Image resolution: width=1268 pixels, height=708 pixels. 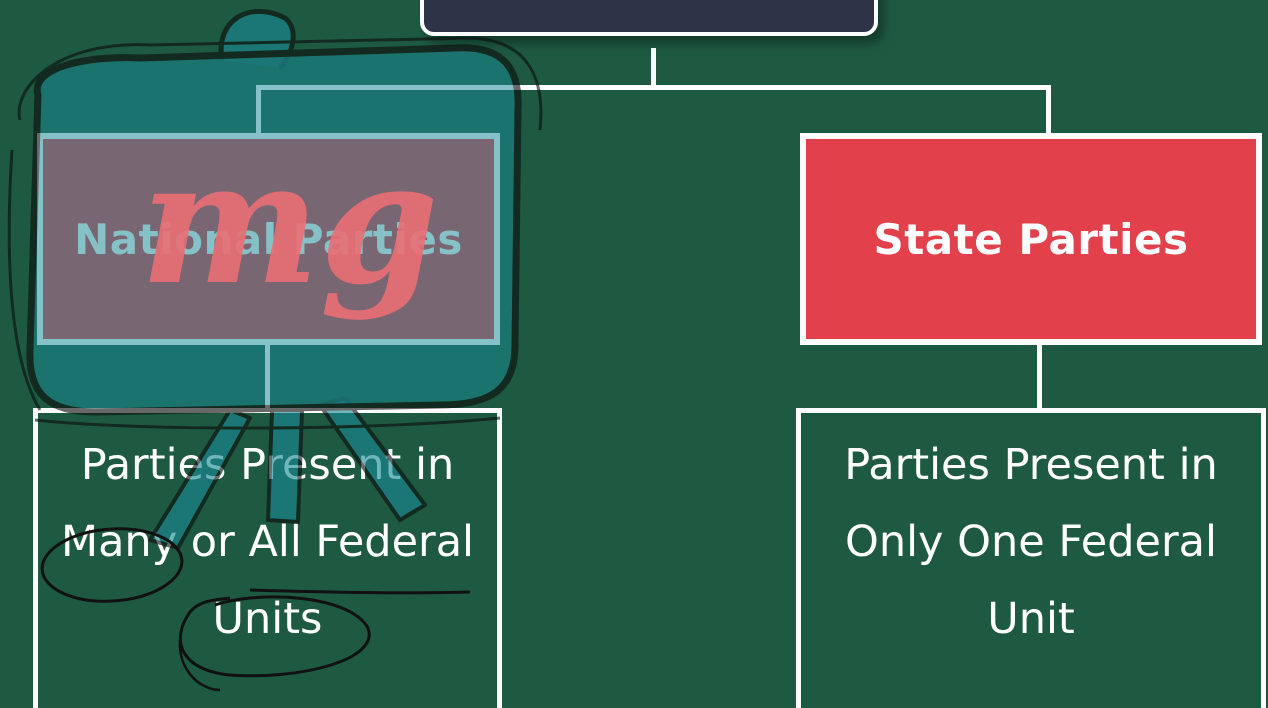 I want to click on state-desc-line-1: Parties Present in, so click(x=1031, y=465).